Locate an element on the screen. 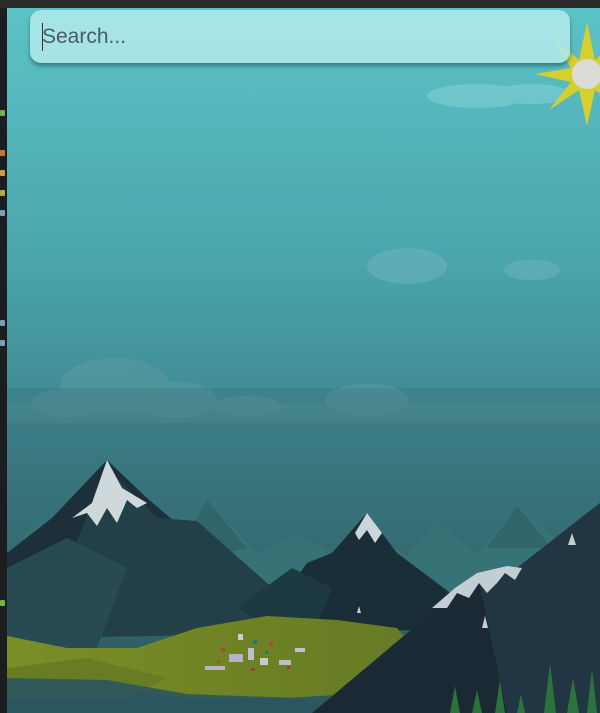 The image size is (600, 713). search-bar is located at coordinates (300, 36).